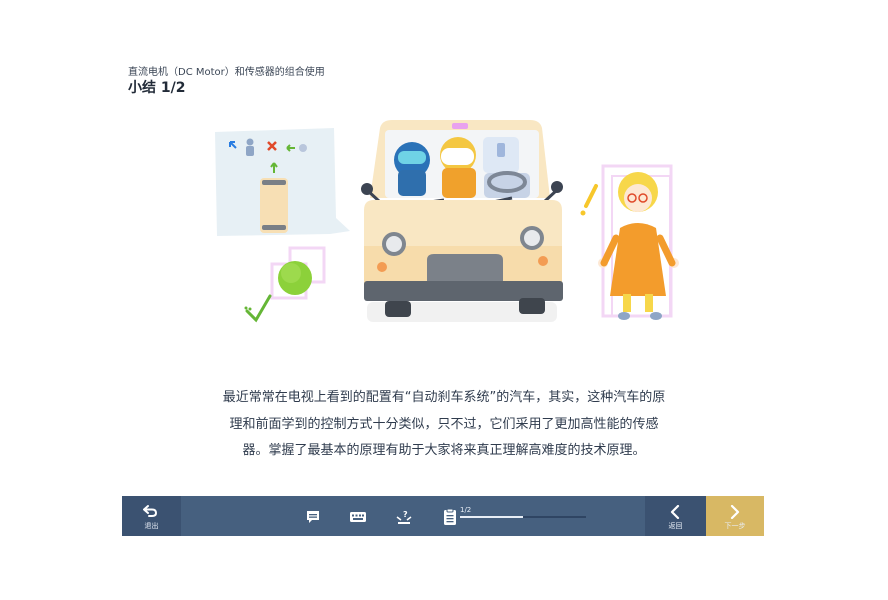 The image size is (888, 600). What do you see at coordinates (675, 512) in the screenshot?
I see `chevron-left-icon` at bounding box center [675, 512].